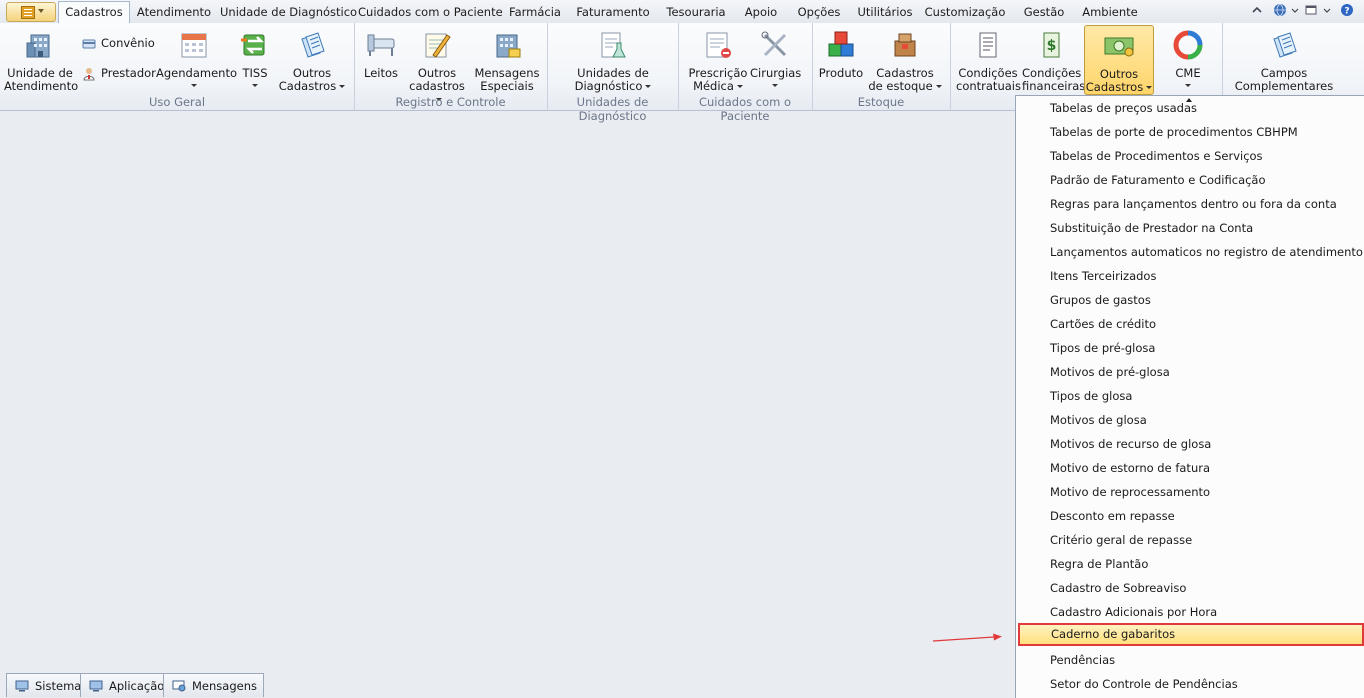 The height and width of the screenshot is (698, 1364). What do you see at coordinates (89, 73) in the screenshot?
I see `doctor-icon` at bounding box center [89, 73].